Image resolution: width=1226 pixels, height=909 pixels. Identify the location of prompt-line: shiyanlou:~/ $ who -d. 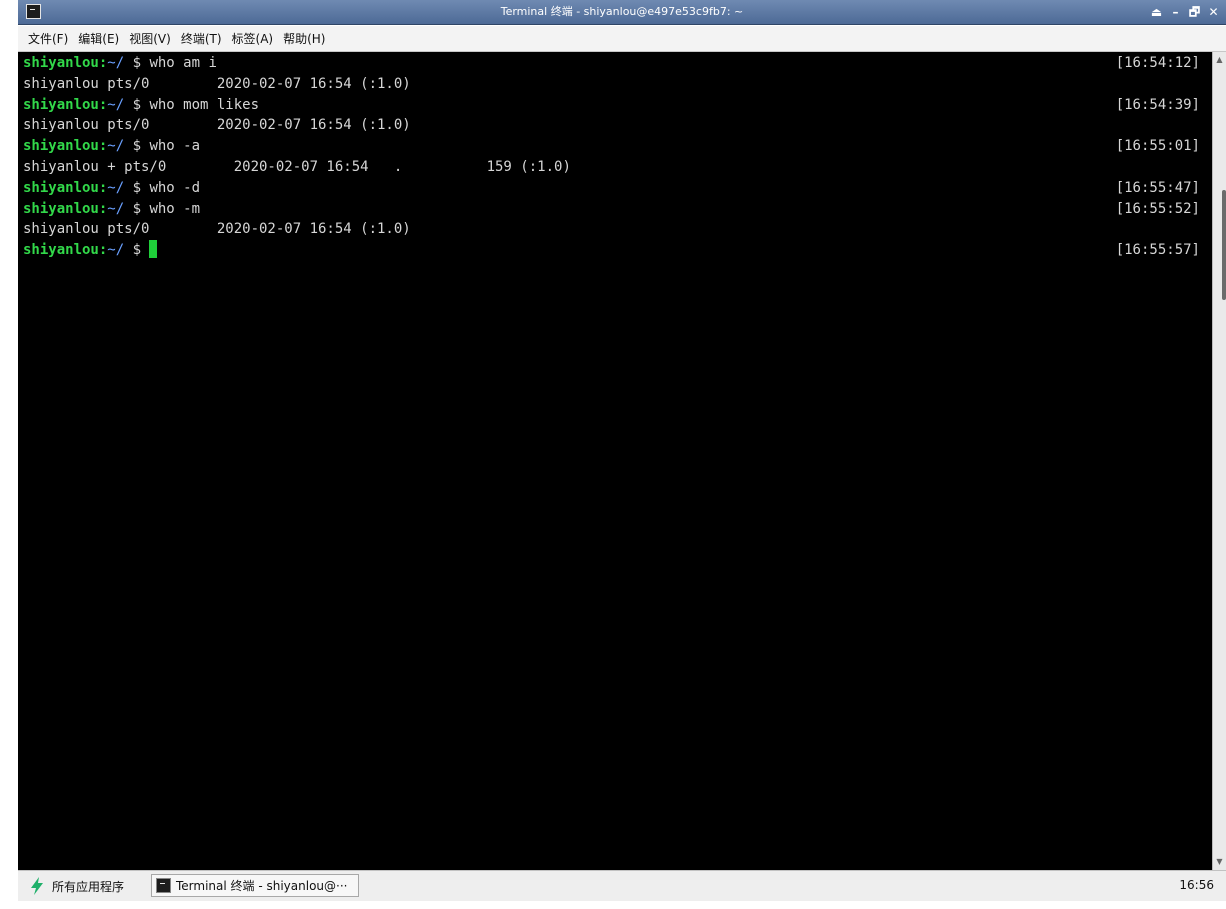
(111, 188).